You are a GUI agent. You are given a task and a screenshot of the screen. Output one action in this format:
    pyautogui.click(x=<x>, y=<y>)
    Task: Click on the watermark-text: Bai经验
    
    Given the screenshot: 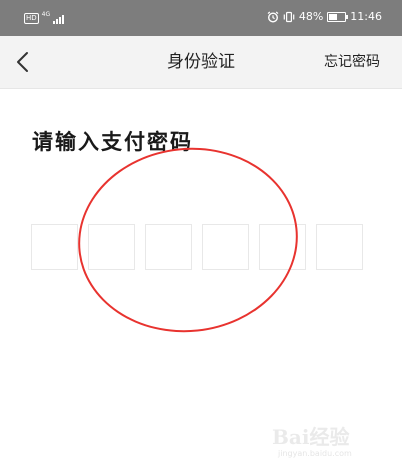 What is the action you would take?
    pyautogui.click(x=311, y=437)
    